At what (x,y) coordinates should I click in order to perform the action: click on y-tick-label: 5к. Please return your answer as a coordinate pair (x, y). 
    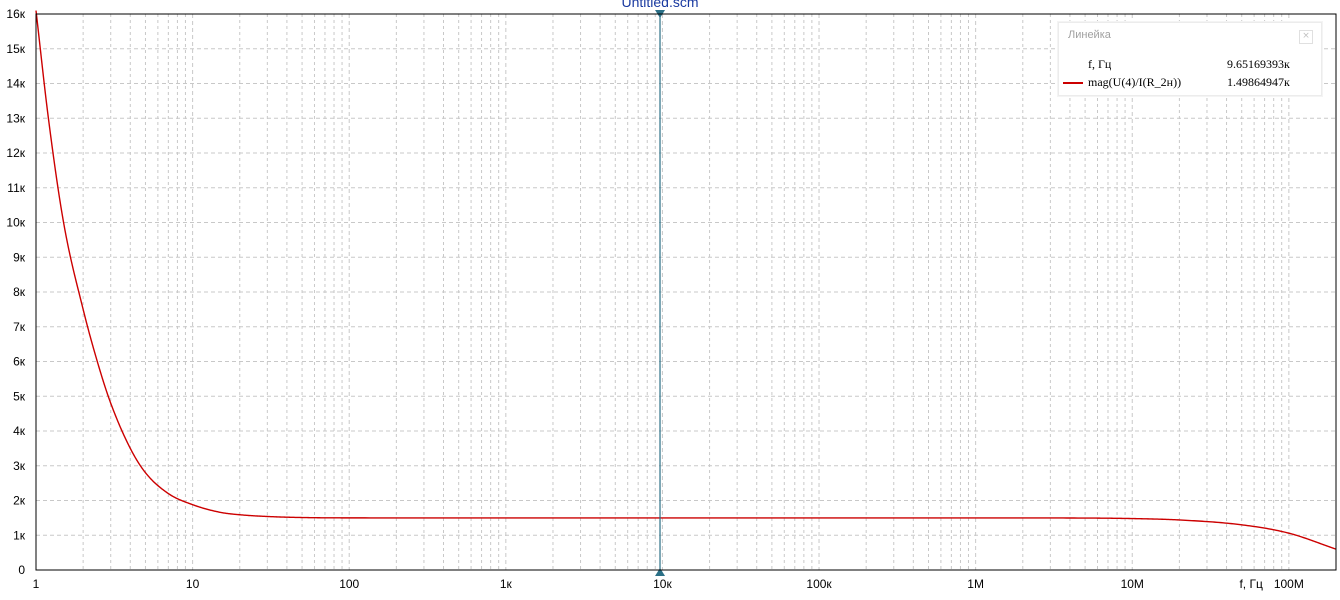
    Looking at the image, I should click on (19, 396).